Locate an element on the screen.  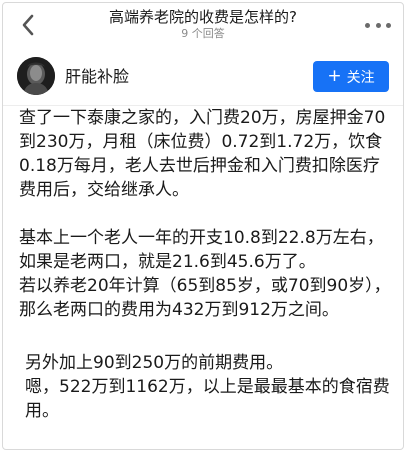
more-dots-icon is located at coordinates (367, 25).